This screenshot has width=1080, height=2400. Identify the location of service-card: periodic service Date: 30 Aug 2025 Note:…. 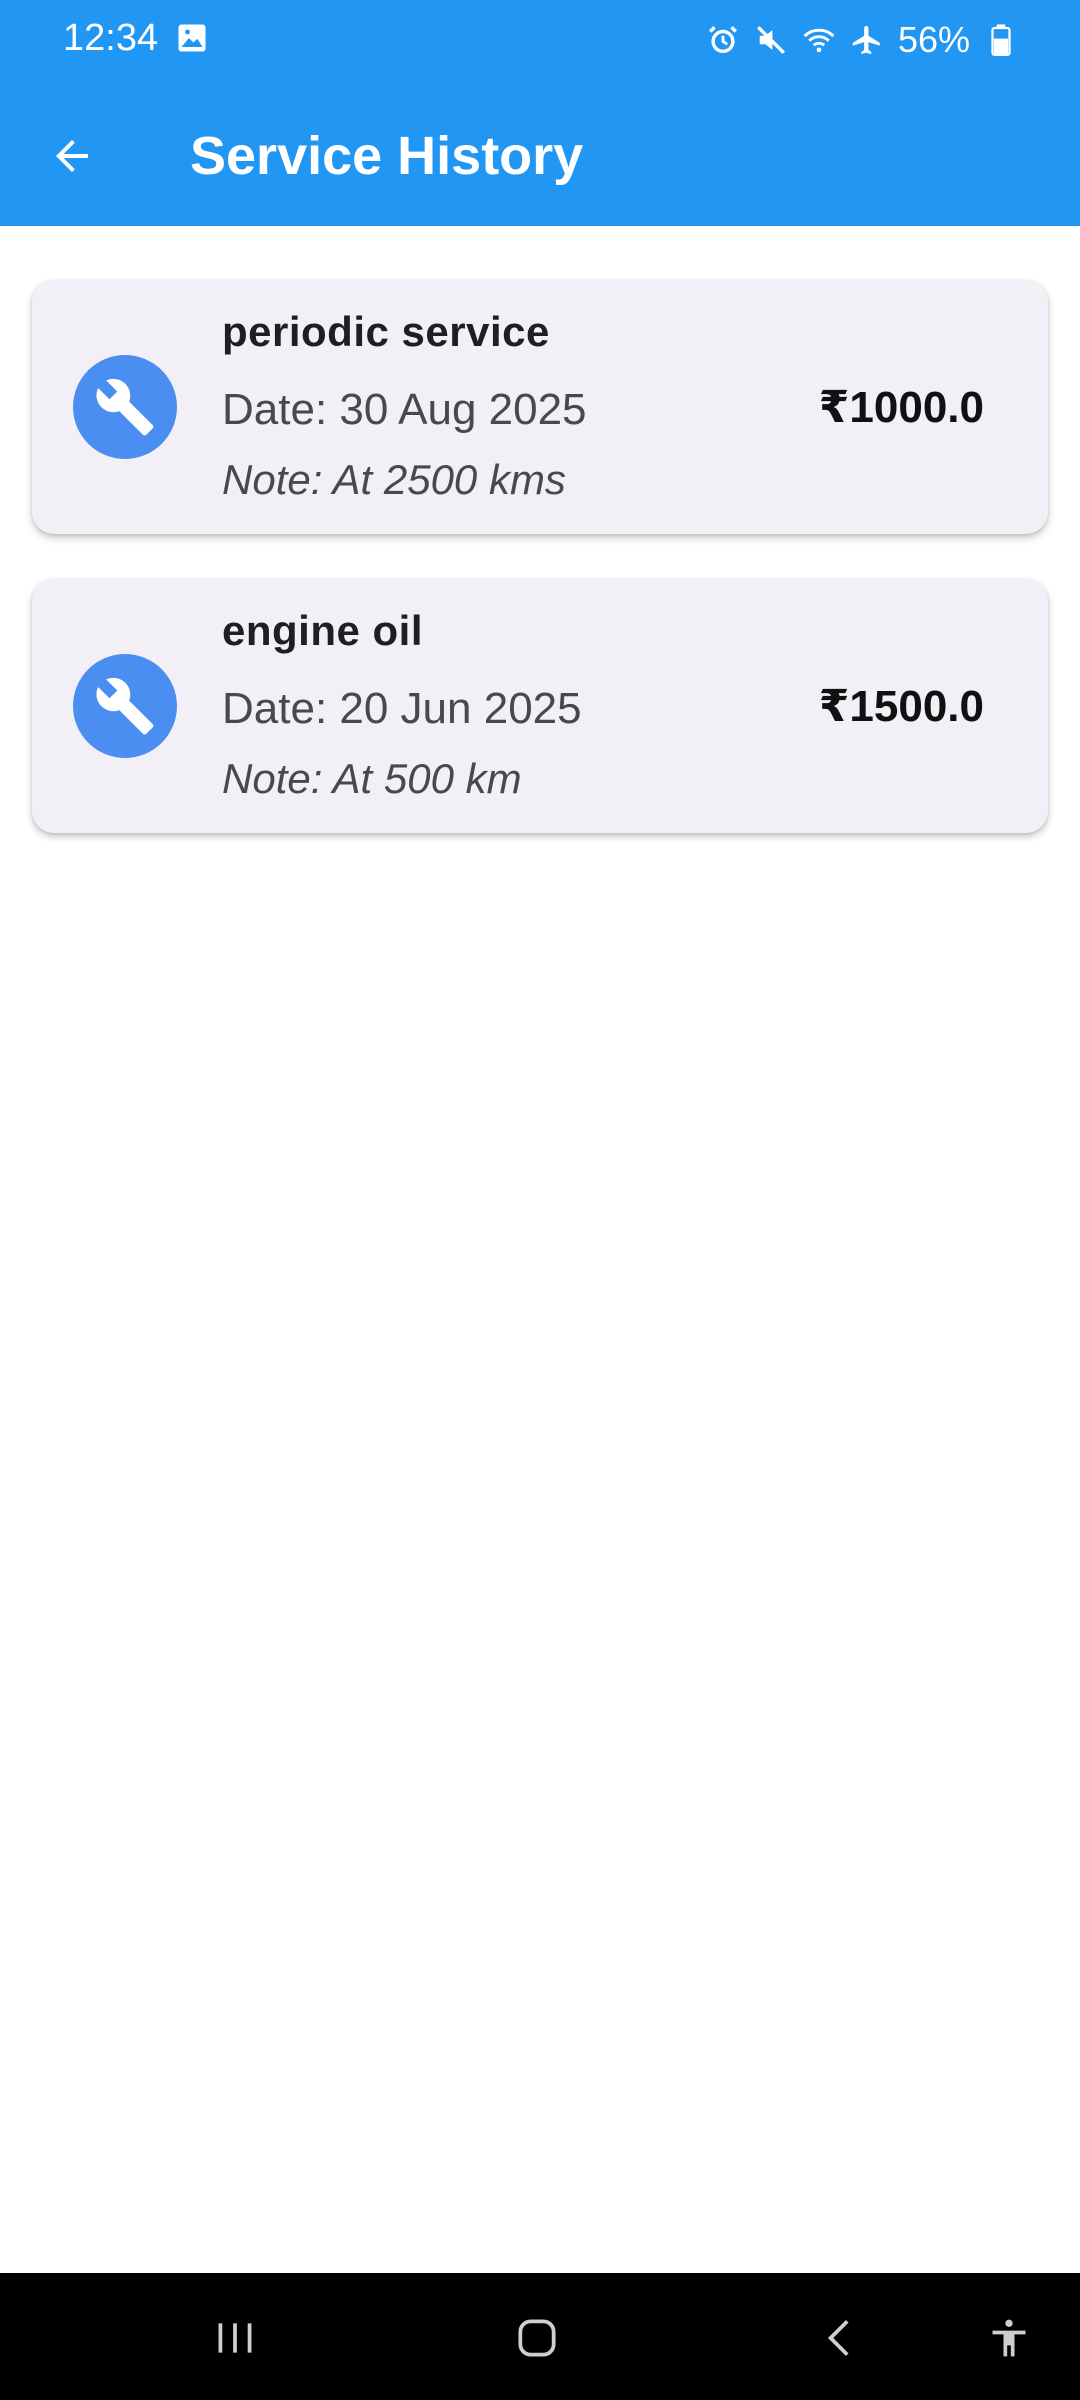
(540, 407).